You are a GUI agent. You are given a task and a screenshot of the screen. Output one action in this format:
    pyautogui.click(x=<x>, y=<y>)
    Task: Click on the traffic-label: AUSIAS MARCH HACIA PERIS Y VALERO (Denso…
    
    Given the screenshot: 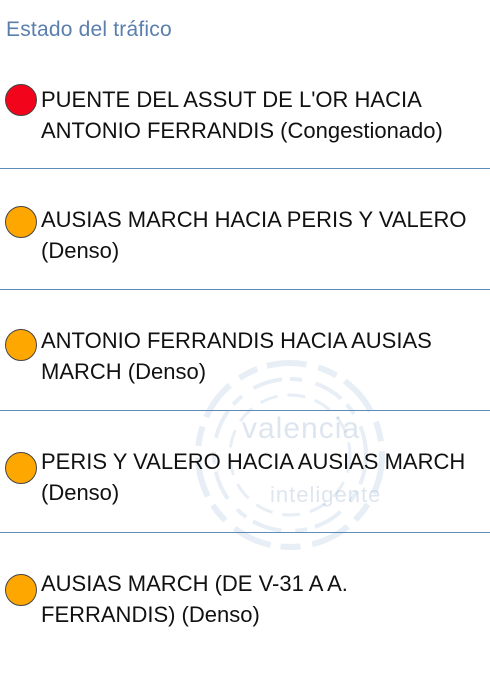 What is the action you would take?
    pyautogui.click(x=254, y=235)
    